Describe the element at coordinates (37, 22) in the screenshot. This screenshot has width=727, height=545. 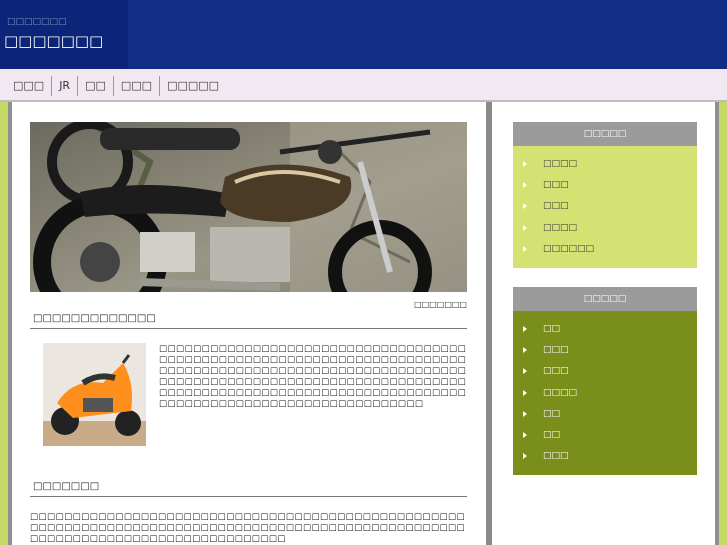
I see `site-subtitle: □□□□□□□` at that location.